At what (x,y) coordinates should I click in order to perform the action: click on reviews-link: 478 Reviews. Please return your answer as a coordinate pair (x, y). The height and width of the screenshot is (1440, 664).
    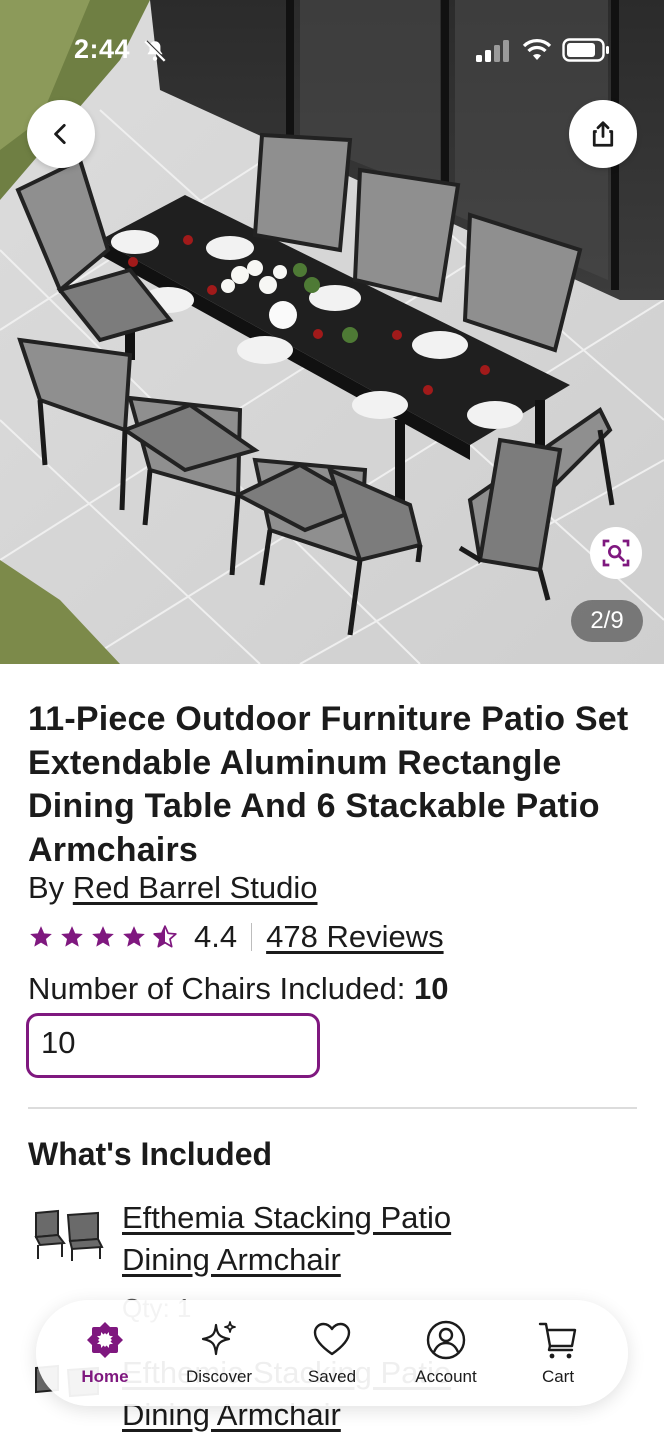
    Looking at the image, I should click on (354, 937).